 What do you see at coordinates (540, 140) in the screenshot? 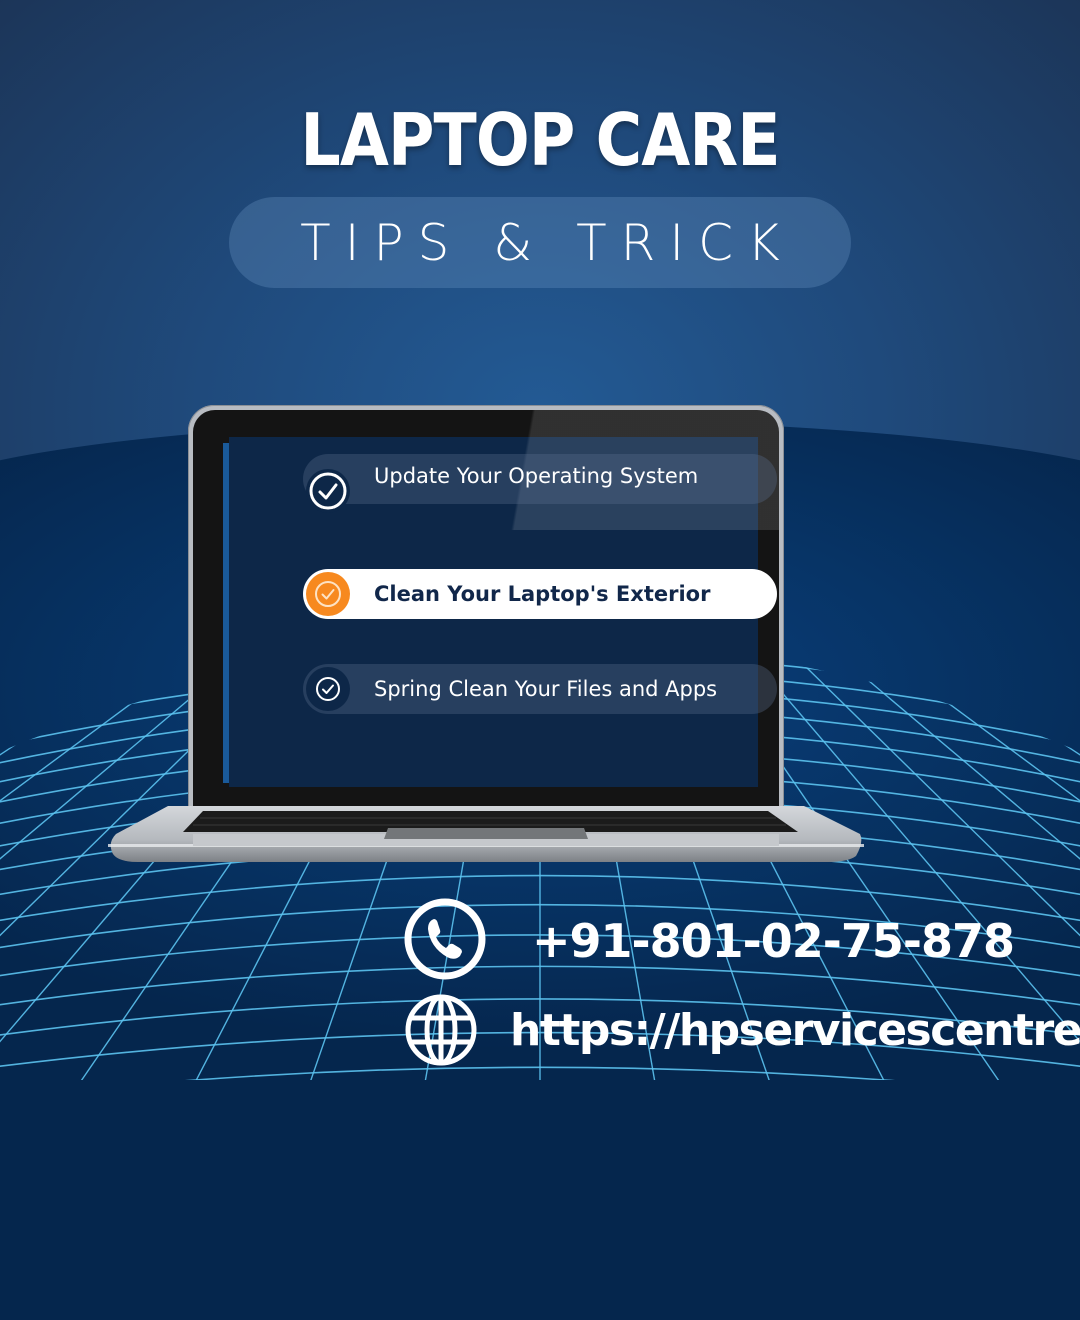
I see `page-title: LAPTOP CARE` at bounding box center [540, 140].